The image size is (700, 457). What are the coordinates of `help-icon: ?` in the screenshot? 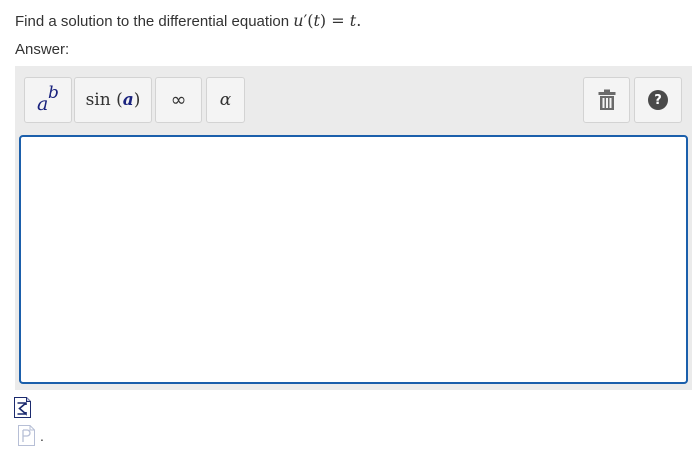 It's located at (658, 100).